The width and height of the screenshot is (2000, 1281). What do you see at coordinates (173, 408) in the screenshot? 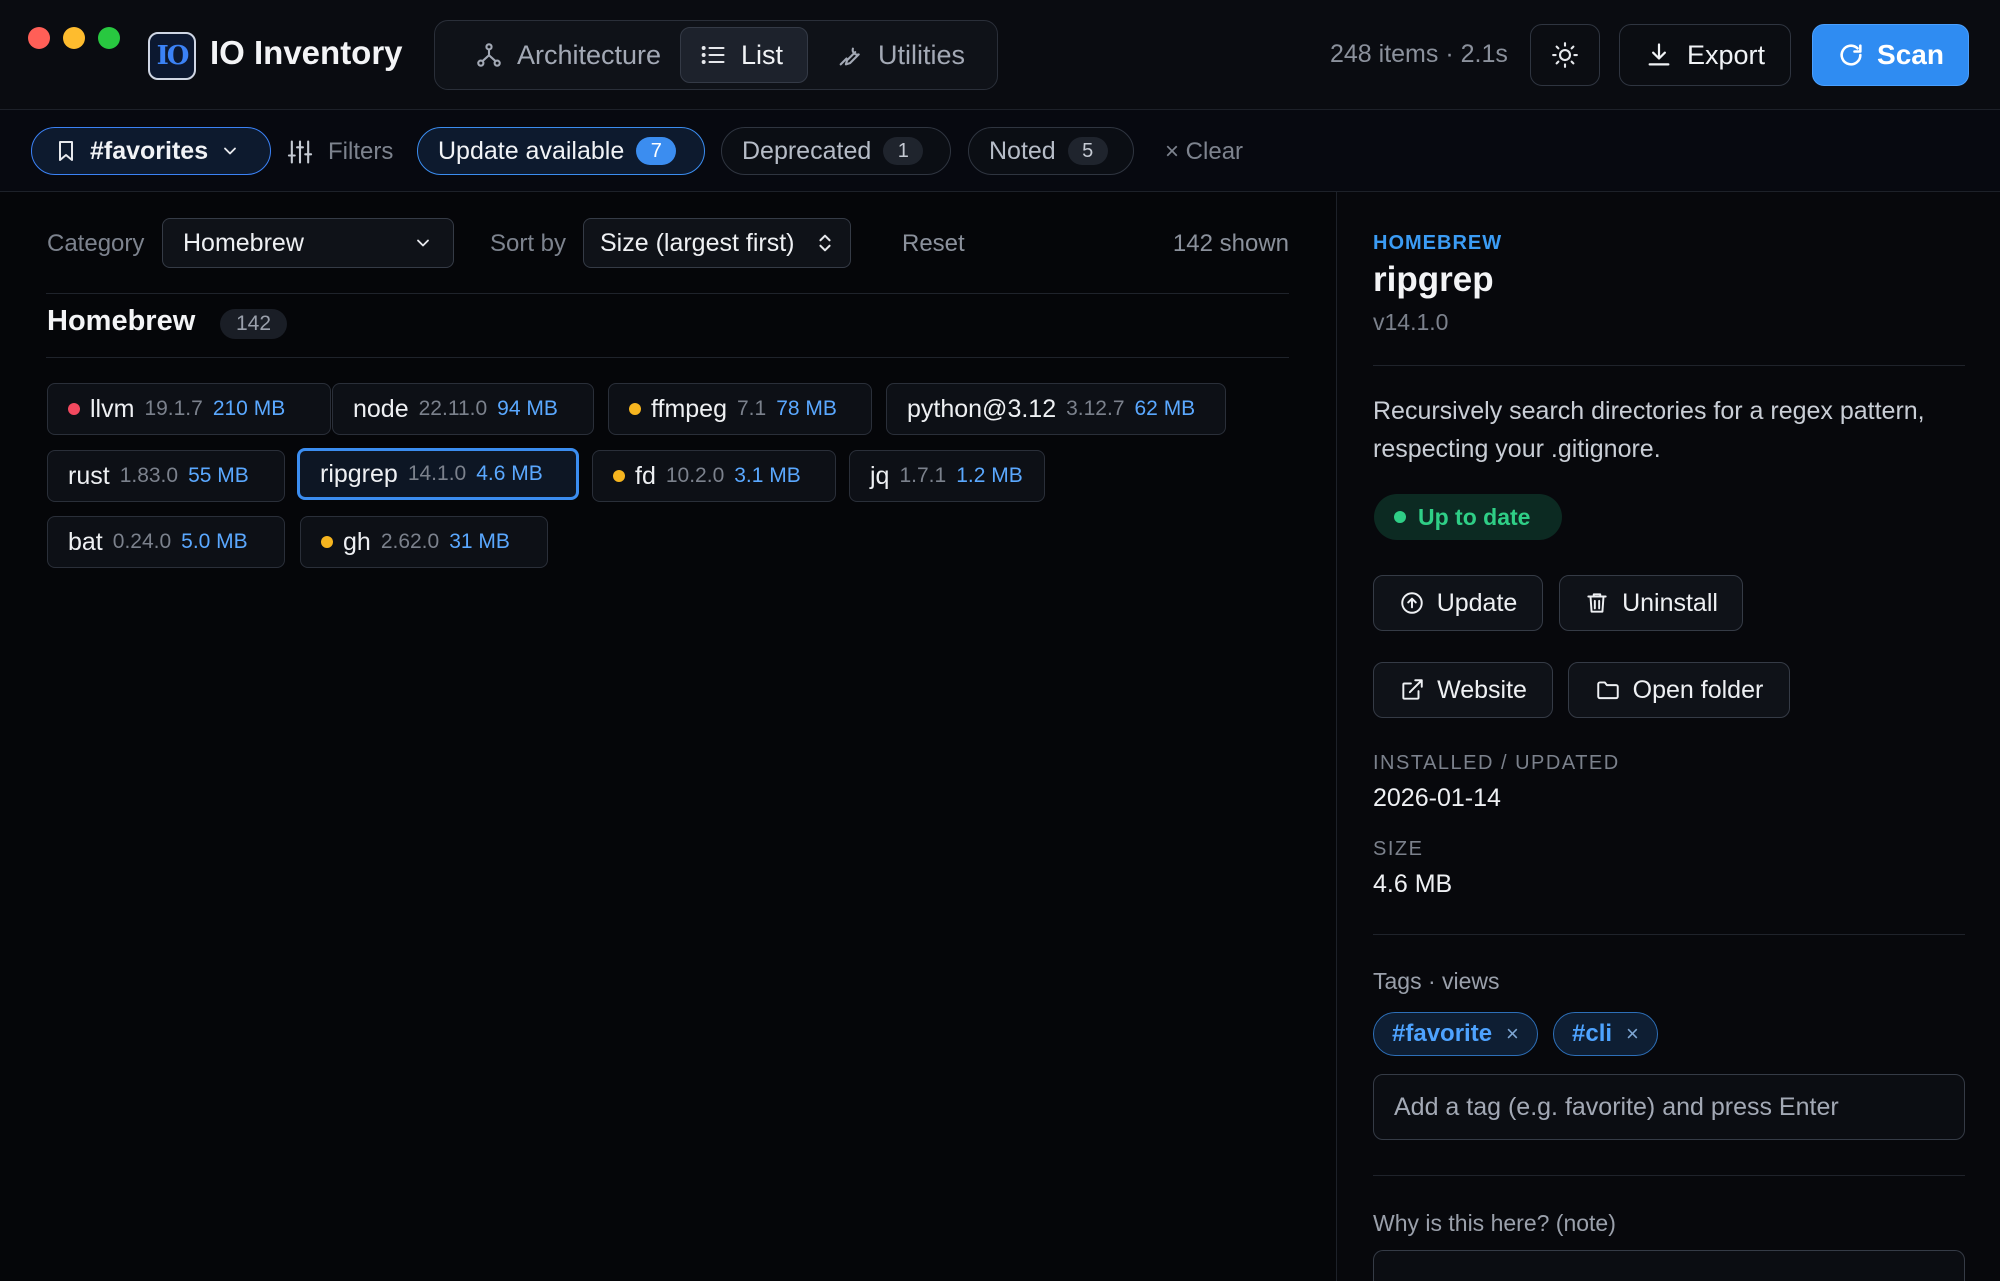
I see `package-version: 19.1.7` at bounding box center [173, 408].